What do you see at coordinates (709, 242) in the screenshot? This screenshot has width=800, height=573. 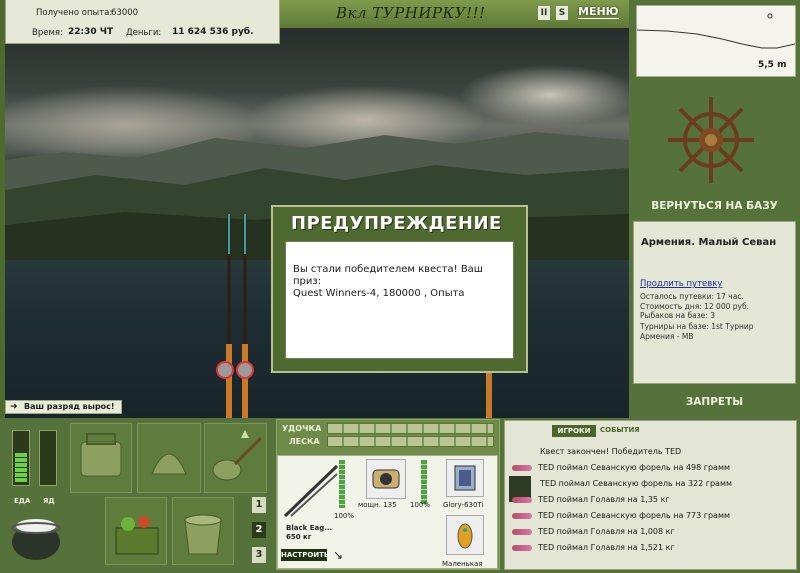 I see `location-name: Армения. Малый Севан` at bounding box center [709, 242].